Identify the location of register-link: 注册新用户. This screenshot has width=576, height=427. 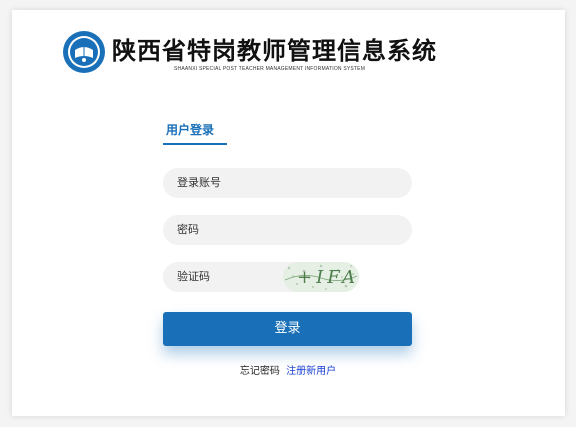
(311, 371).